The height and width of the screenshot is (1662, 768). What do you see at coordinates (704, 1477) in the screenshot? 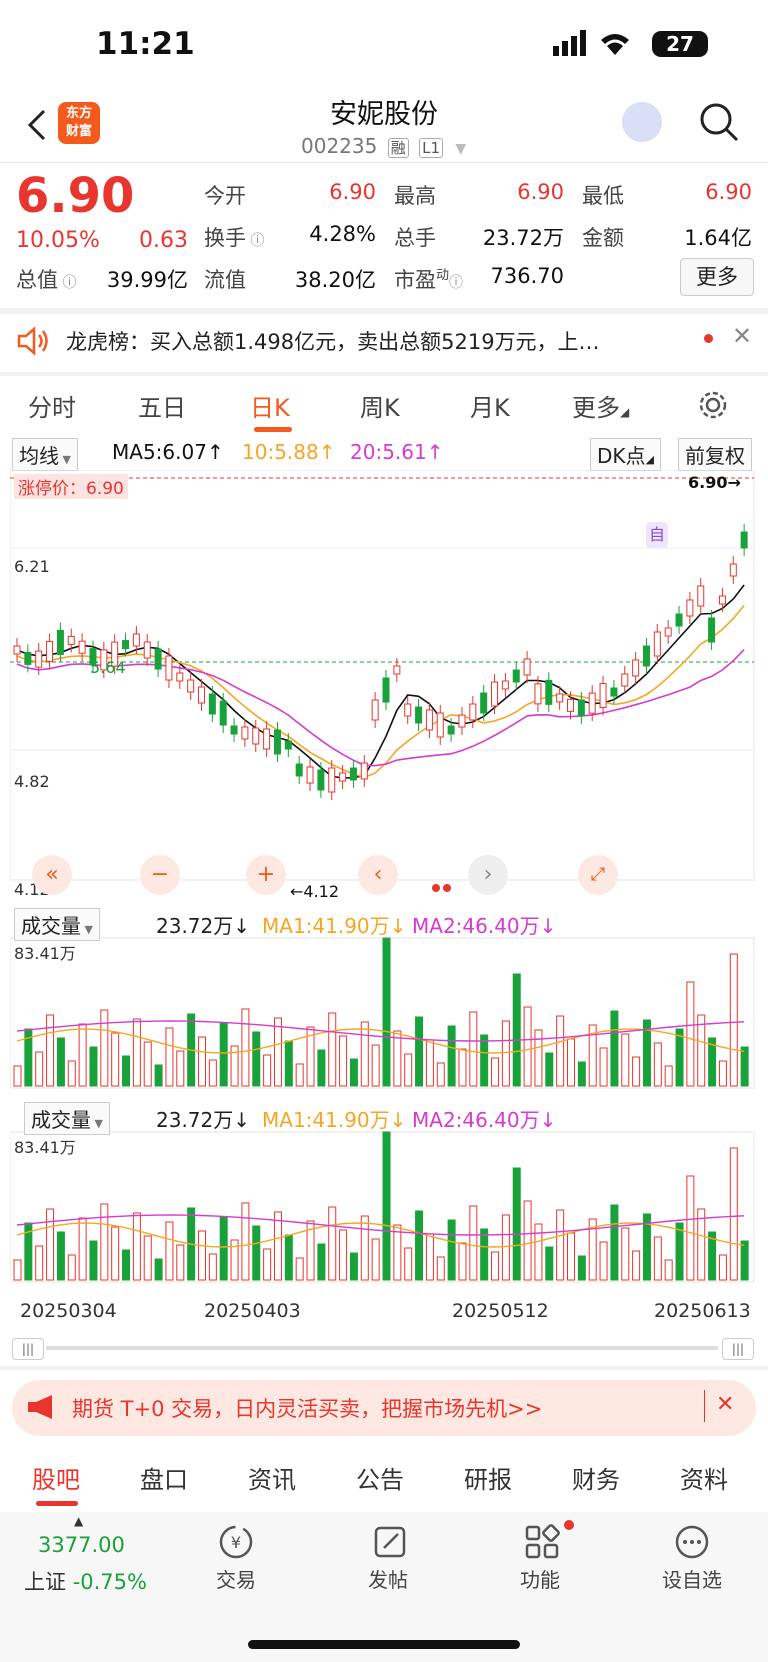
I see `tab-profile: 资料` at bounding box center [704, 1477].